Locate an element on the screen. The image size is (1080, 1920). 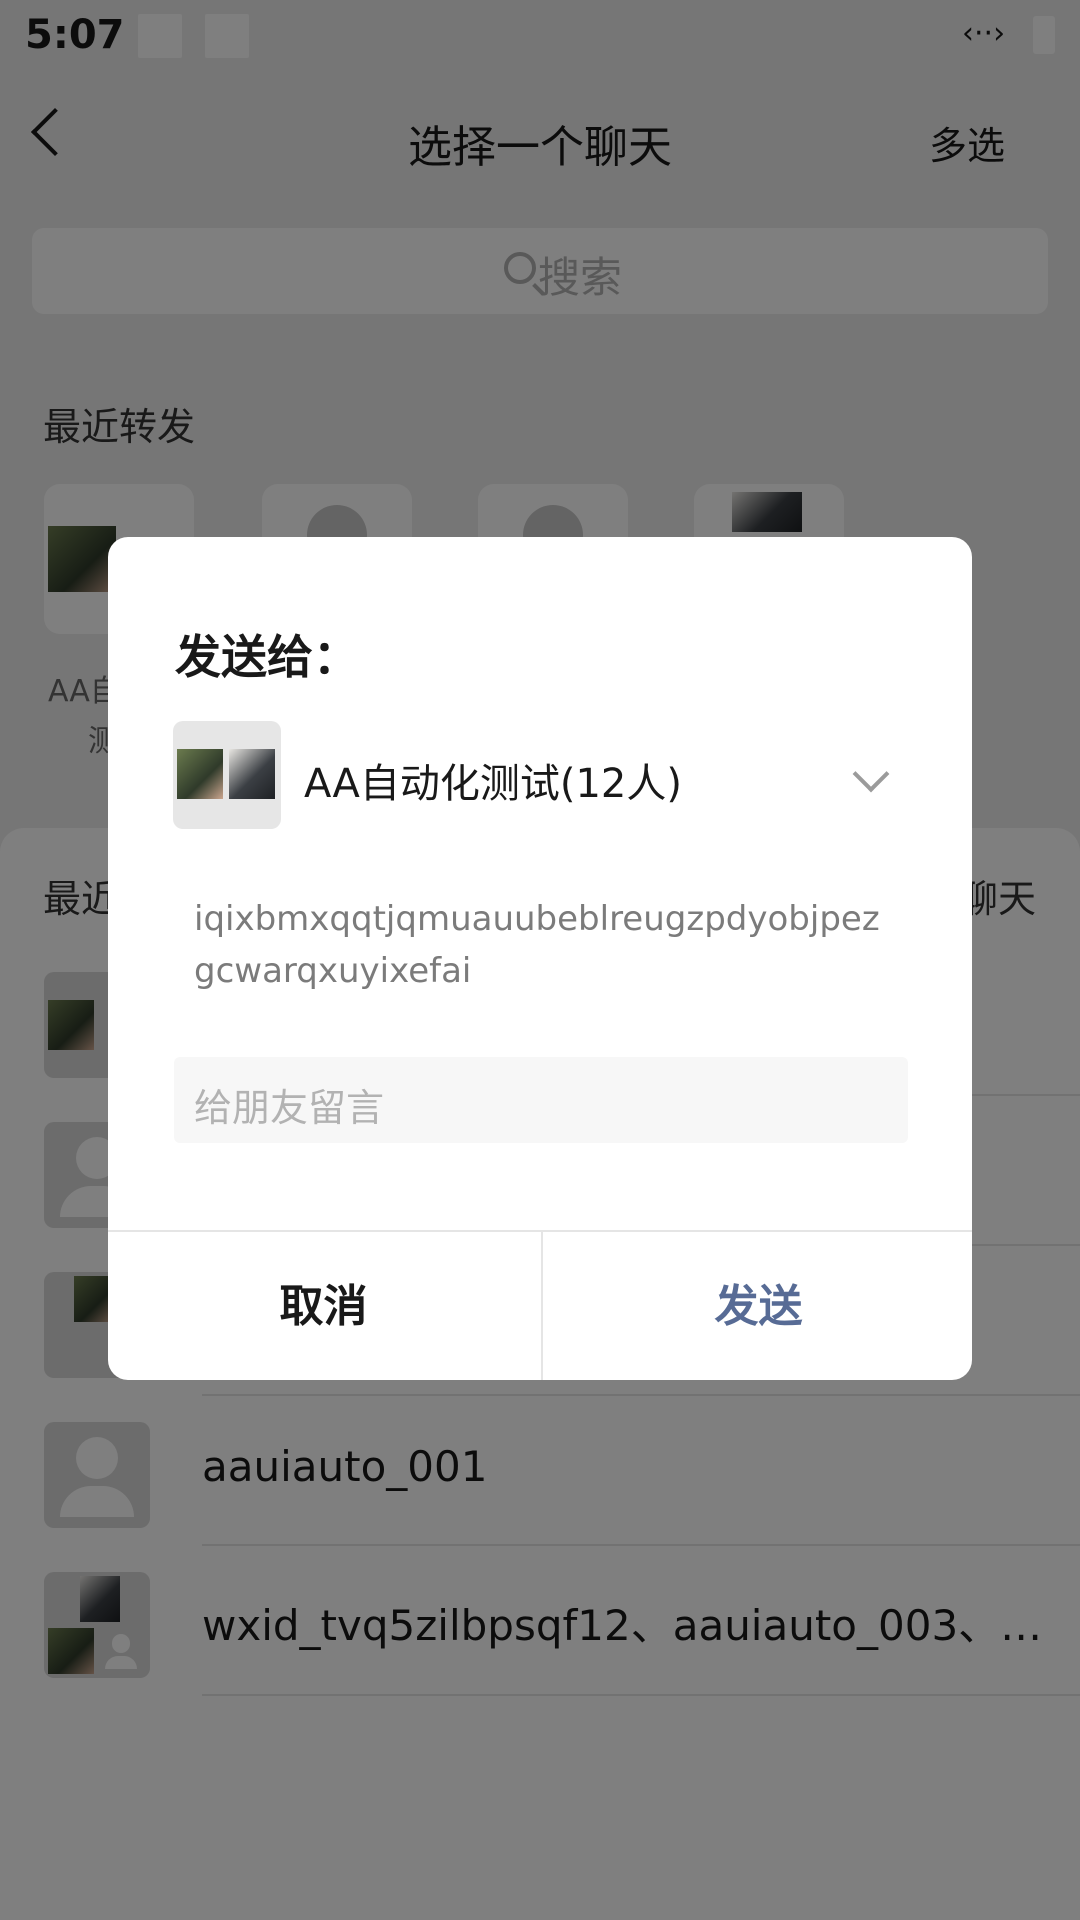
target-avatar is located at coordinates (227, 775).